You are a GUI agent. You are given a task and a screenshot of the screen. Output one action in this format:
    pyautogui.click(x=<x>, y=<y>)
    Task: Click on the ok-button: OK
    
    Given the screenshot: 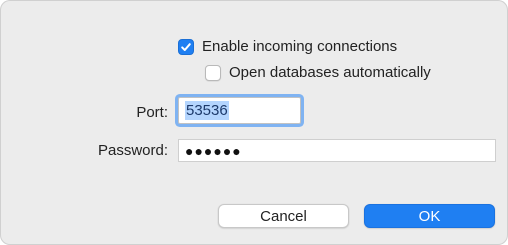 What is the action you would take?
    pyautogui.click(x=429, y=216)
    